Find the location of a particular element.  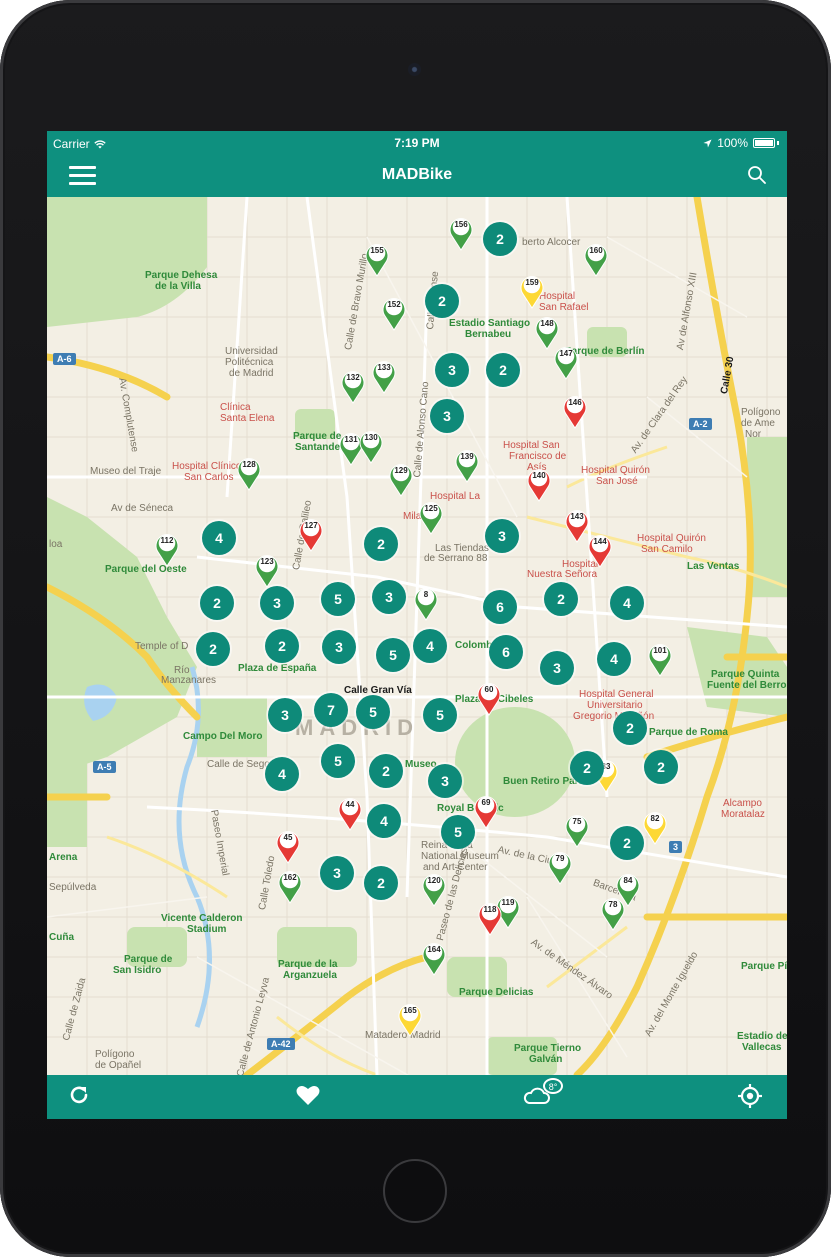

station-id-label: 123 is located at coordinates (267, 561).